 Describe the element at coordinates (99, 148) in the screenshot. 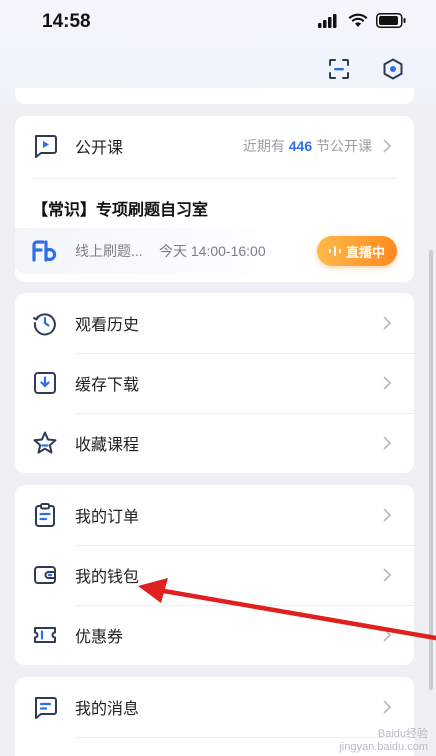

I see `open-course-label: 公开课` at that location.